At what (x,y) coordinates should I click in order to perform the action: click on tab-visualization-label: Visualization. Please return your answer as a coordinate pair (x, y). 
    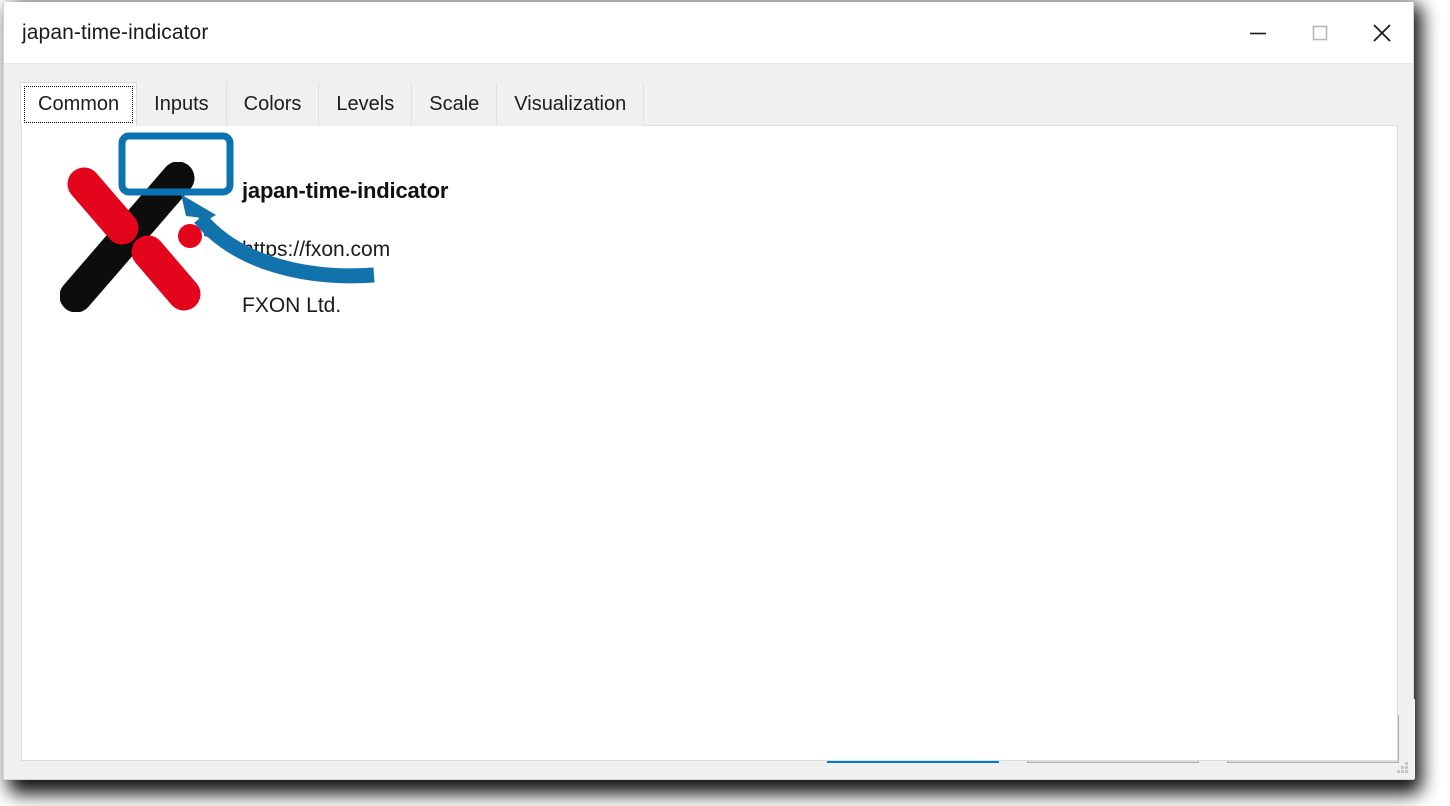
    Looking at the image, I should click on (570, 104).